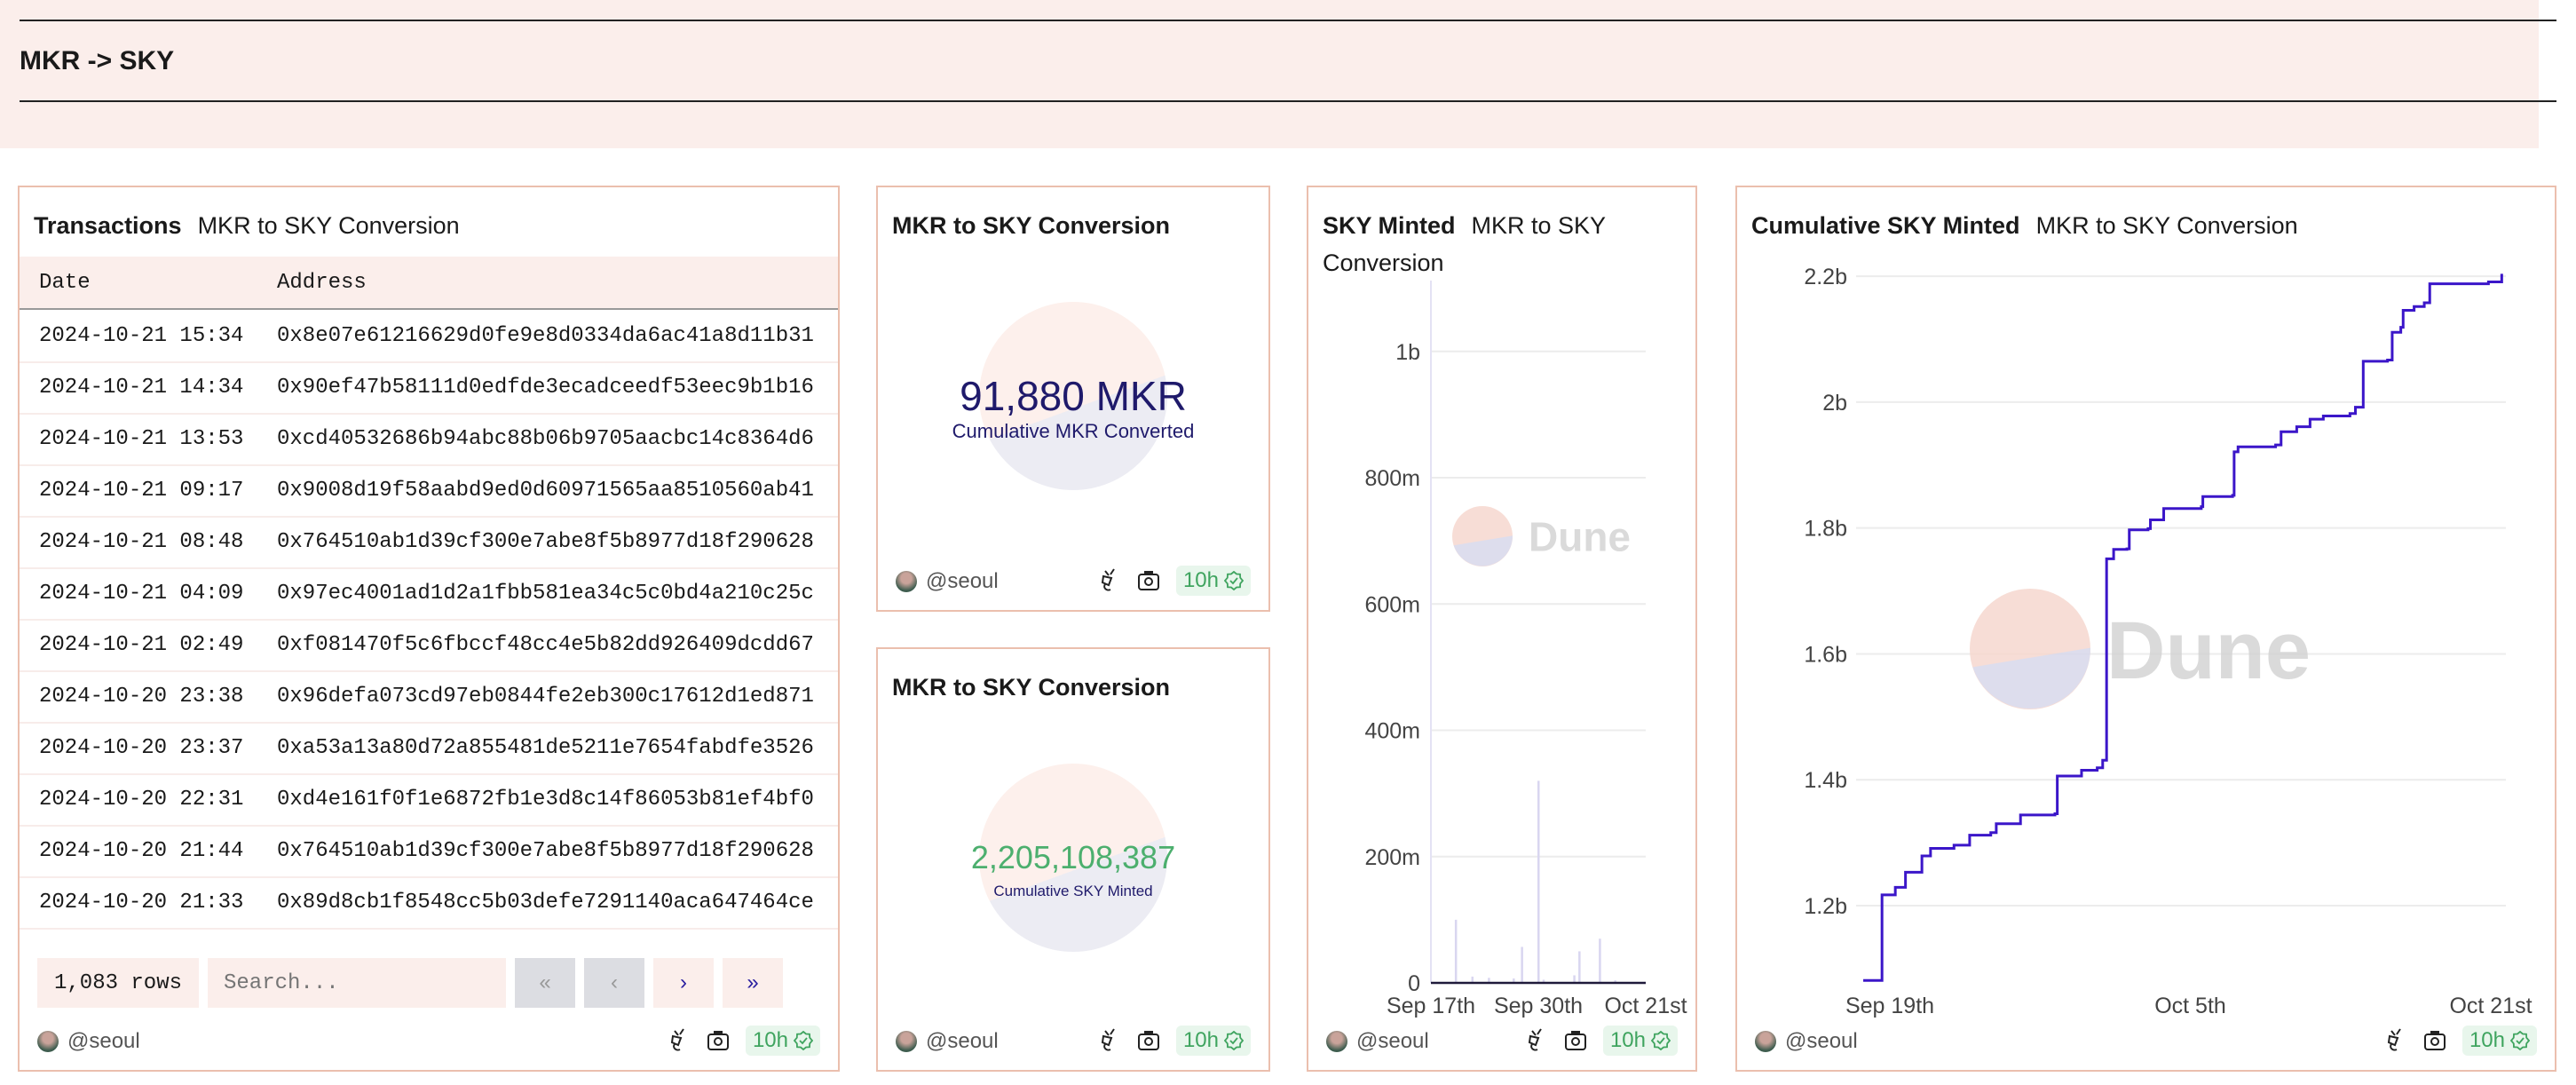  Describe the element at coordinates (1392, 858) in the screenshot. I see `y-tick-label: 200m` at that location.